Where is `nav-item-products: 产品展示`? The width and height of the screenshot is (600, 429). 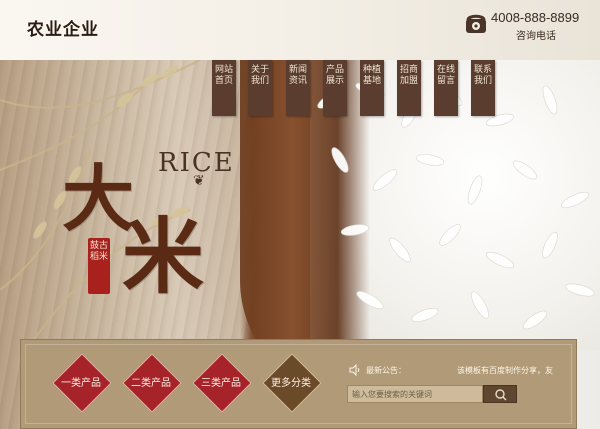 nav-item-products: 产品展示 is located at coordinates (335, 88).